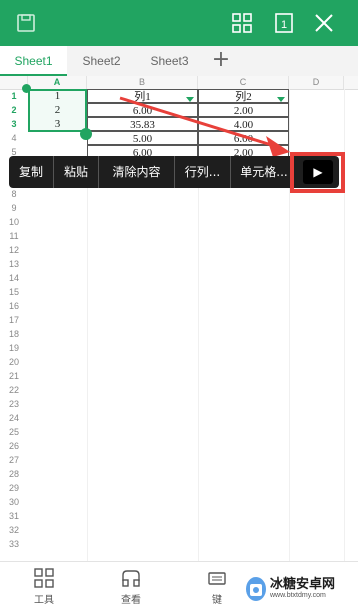  Describe the element at coordinates (14, 250) in the screenshot. I see `row-header: 12` at that location.